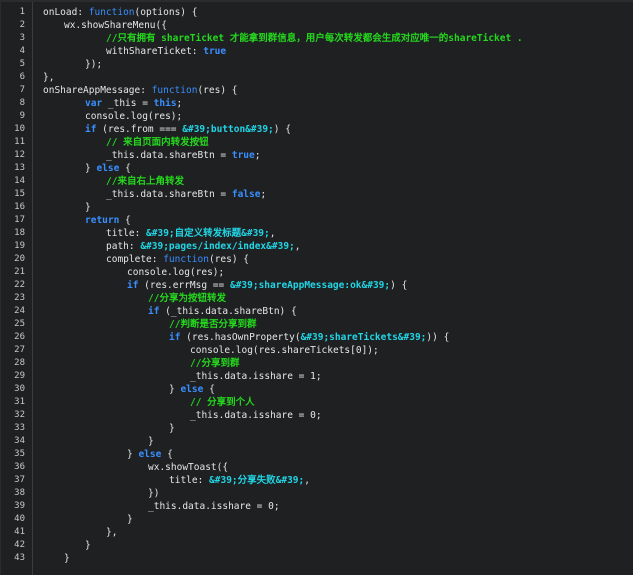 The height and width of the screenshot is (575, 633). I want to click on code-text: //来自右上角转发, so click(108, 181).